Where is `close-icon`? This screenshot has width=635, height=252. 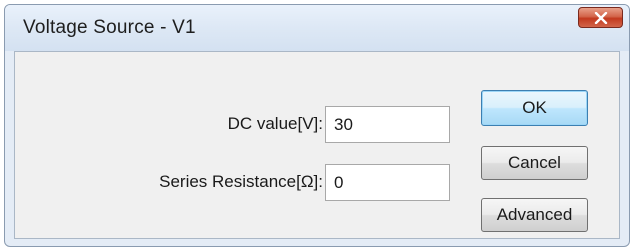 close-icon is located at coordinates (600, 17).